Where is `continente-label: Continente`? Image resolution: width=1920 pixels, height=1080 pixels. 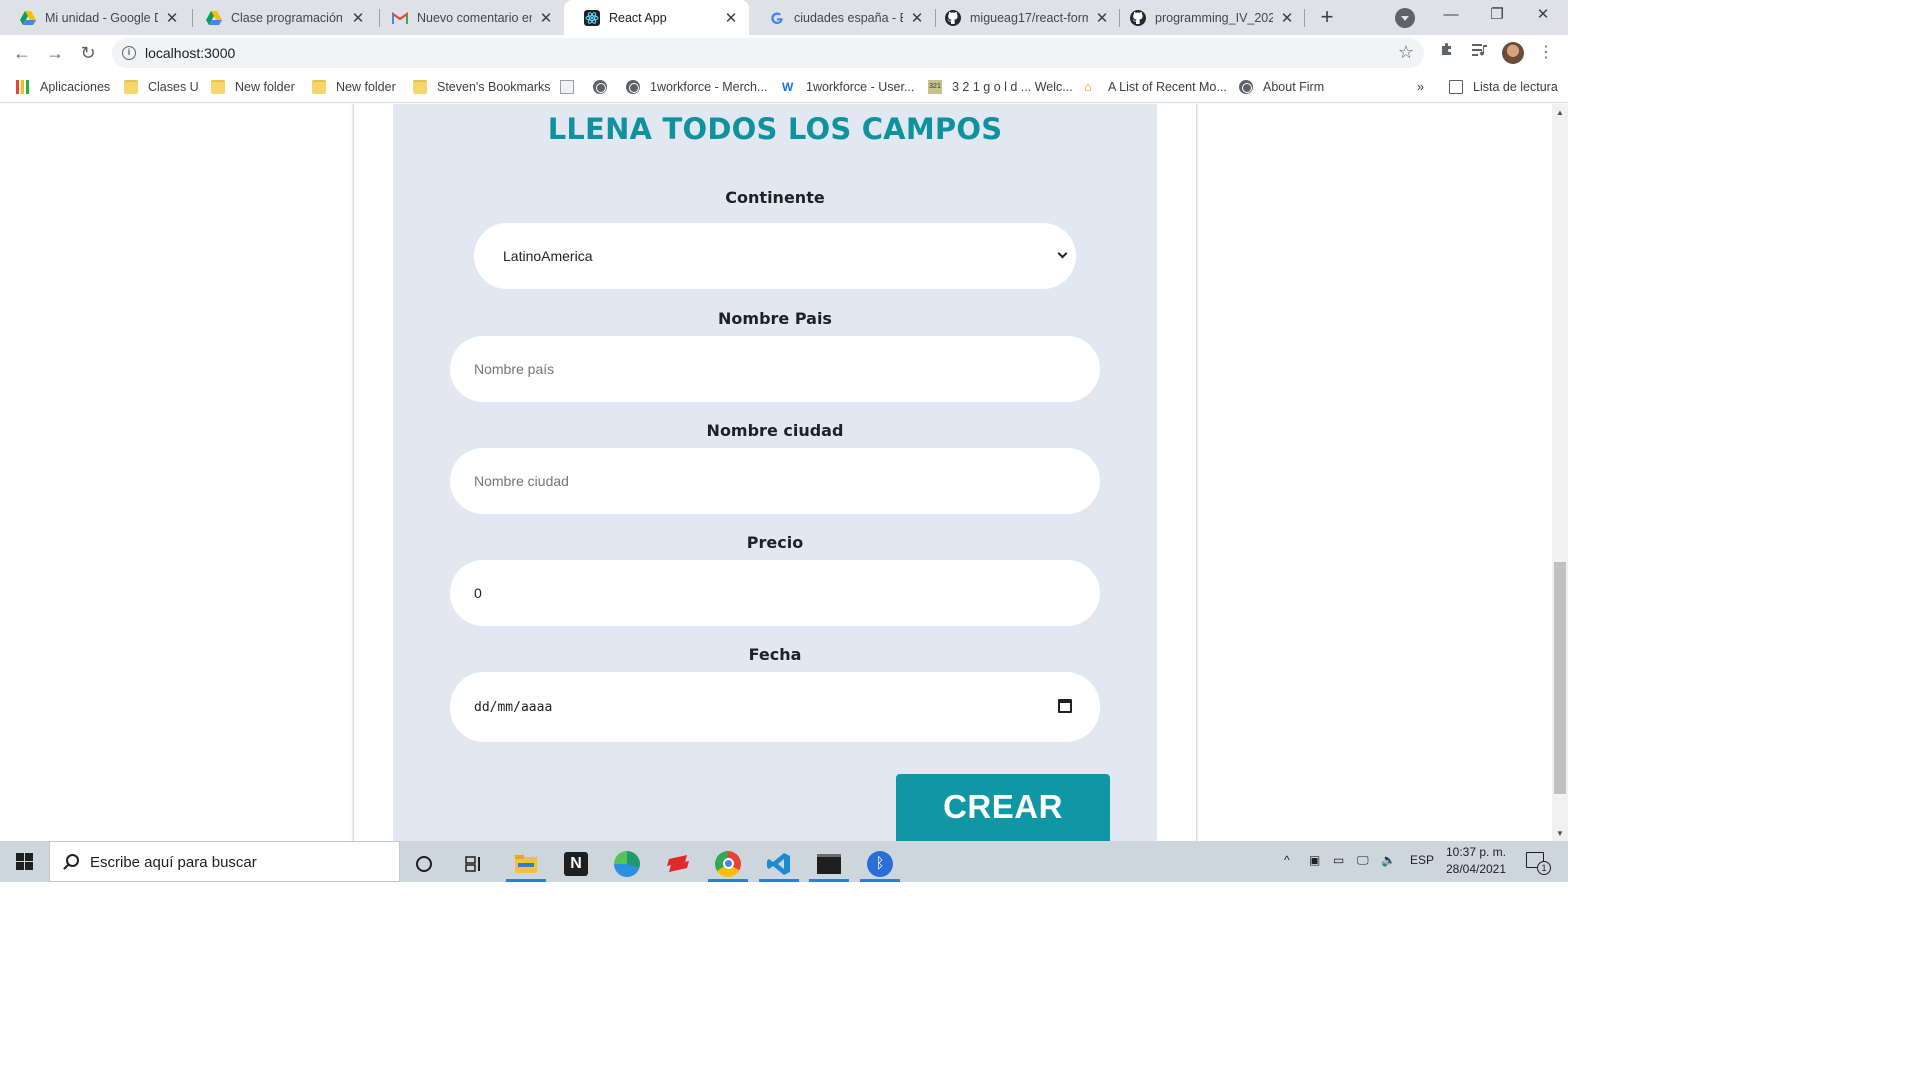 continente-label: Continente is located at coordinates (775, 197).